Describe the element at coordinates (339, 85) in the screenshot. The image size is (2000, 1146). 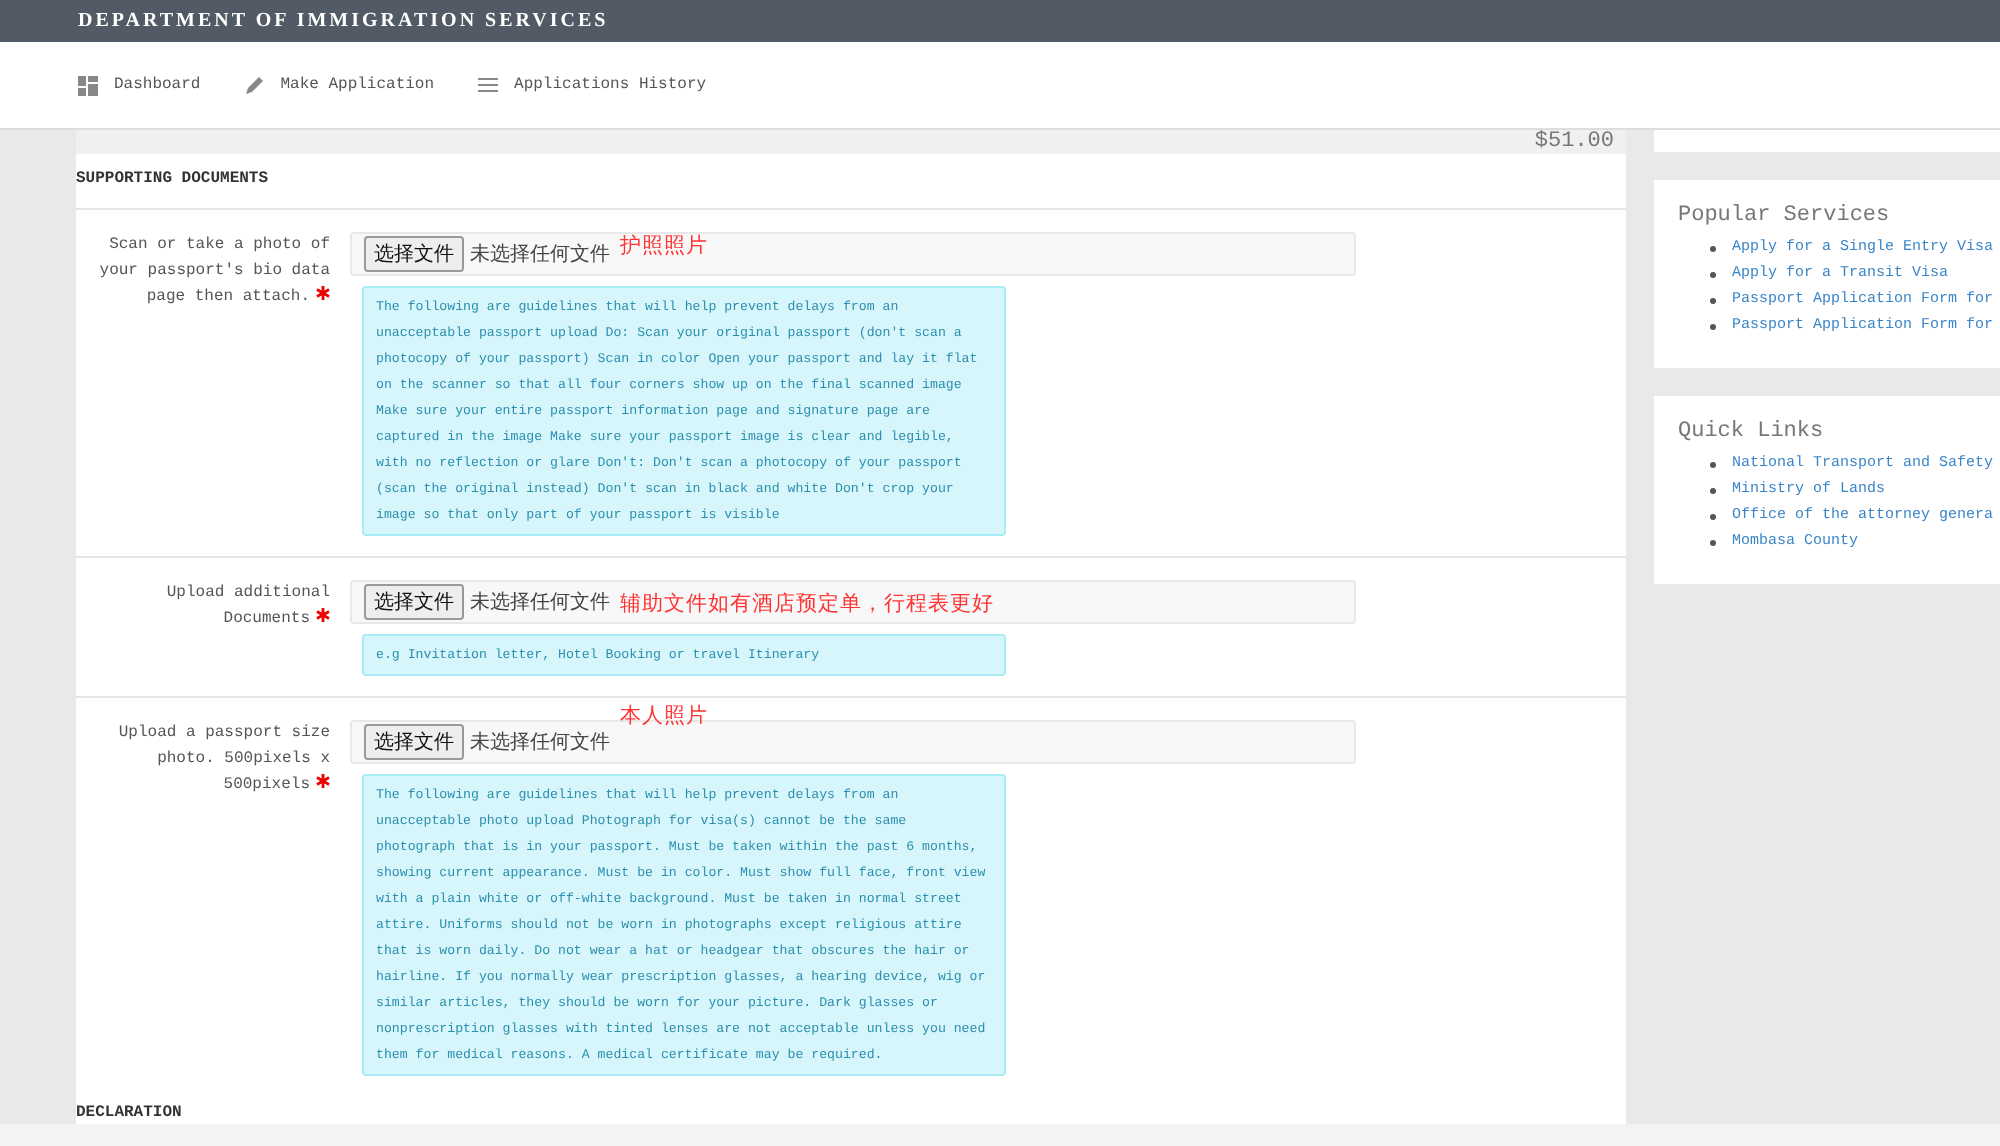
I see `nav-link: Make Application` at that location.